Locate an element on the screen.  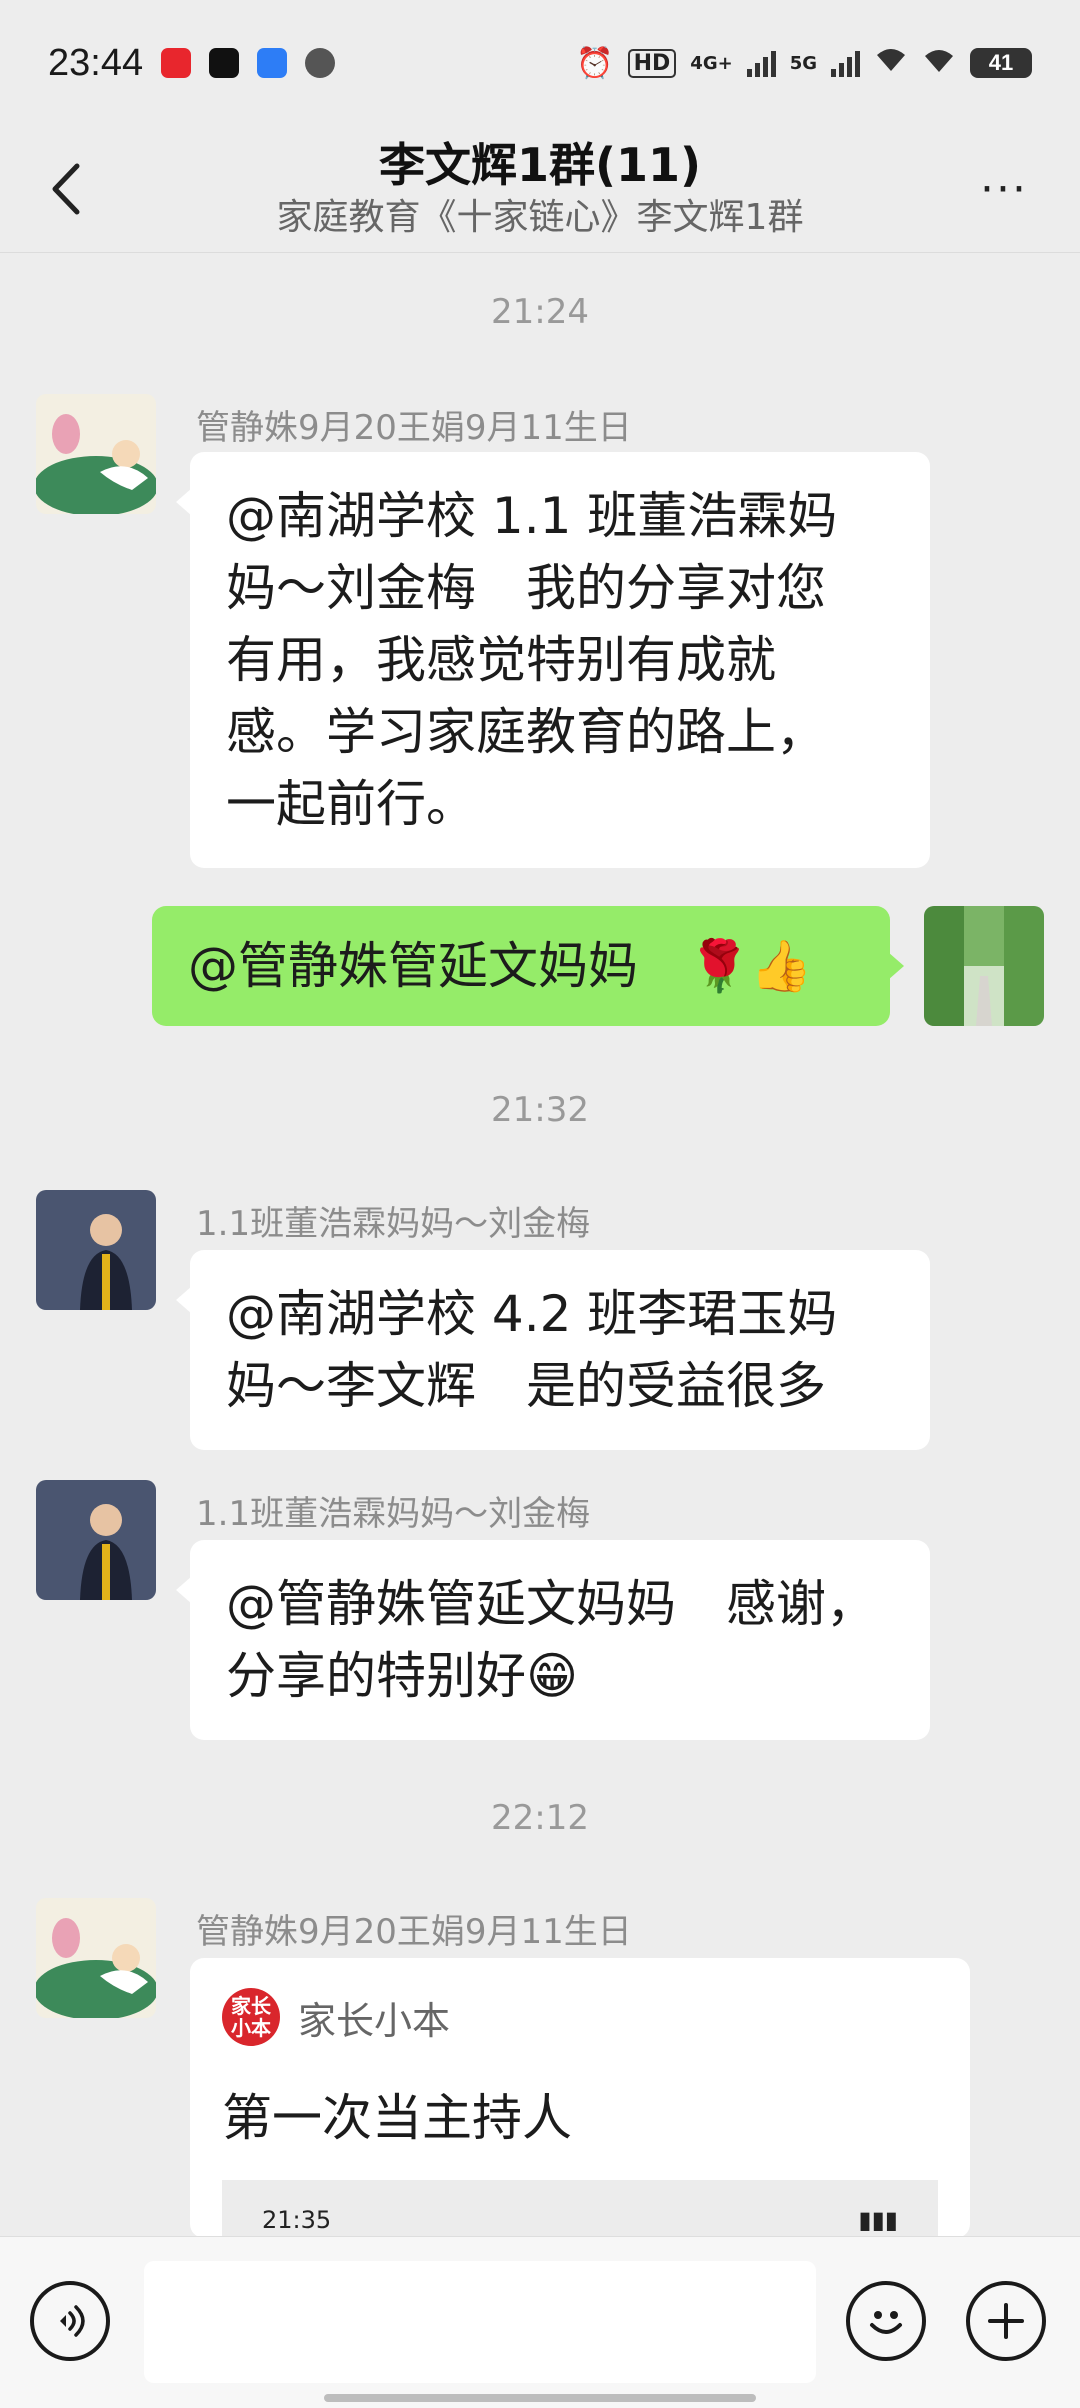
battery-indicator: 41 is located at coordinates (1001, 63).